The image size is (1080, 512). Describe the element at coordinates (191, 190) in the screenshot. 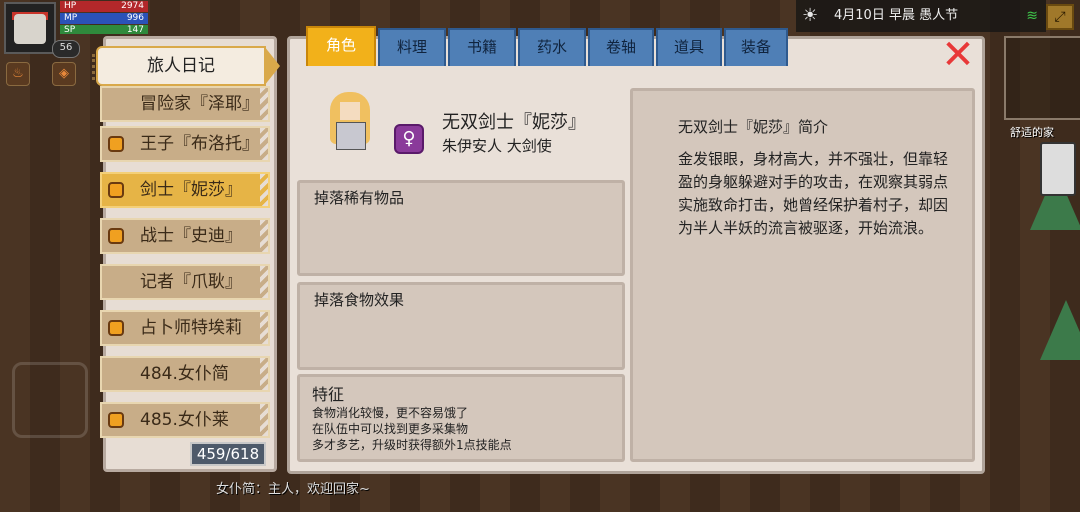

I see `journal-item-label: 剑士『妮莎』` at that location.